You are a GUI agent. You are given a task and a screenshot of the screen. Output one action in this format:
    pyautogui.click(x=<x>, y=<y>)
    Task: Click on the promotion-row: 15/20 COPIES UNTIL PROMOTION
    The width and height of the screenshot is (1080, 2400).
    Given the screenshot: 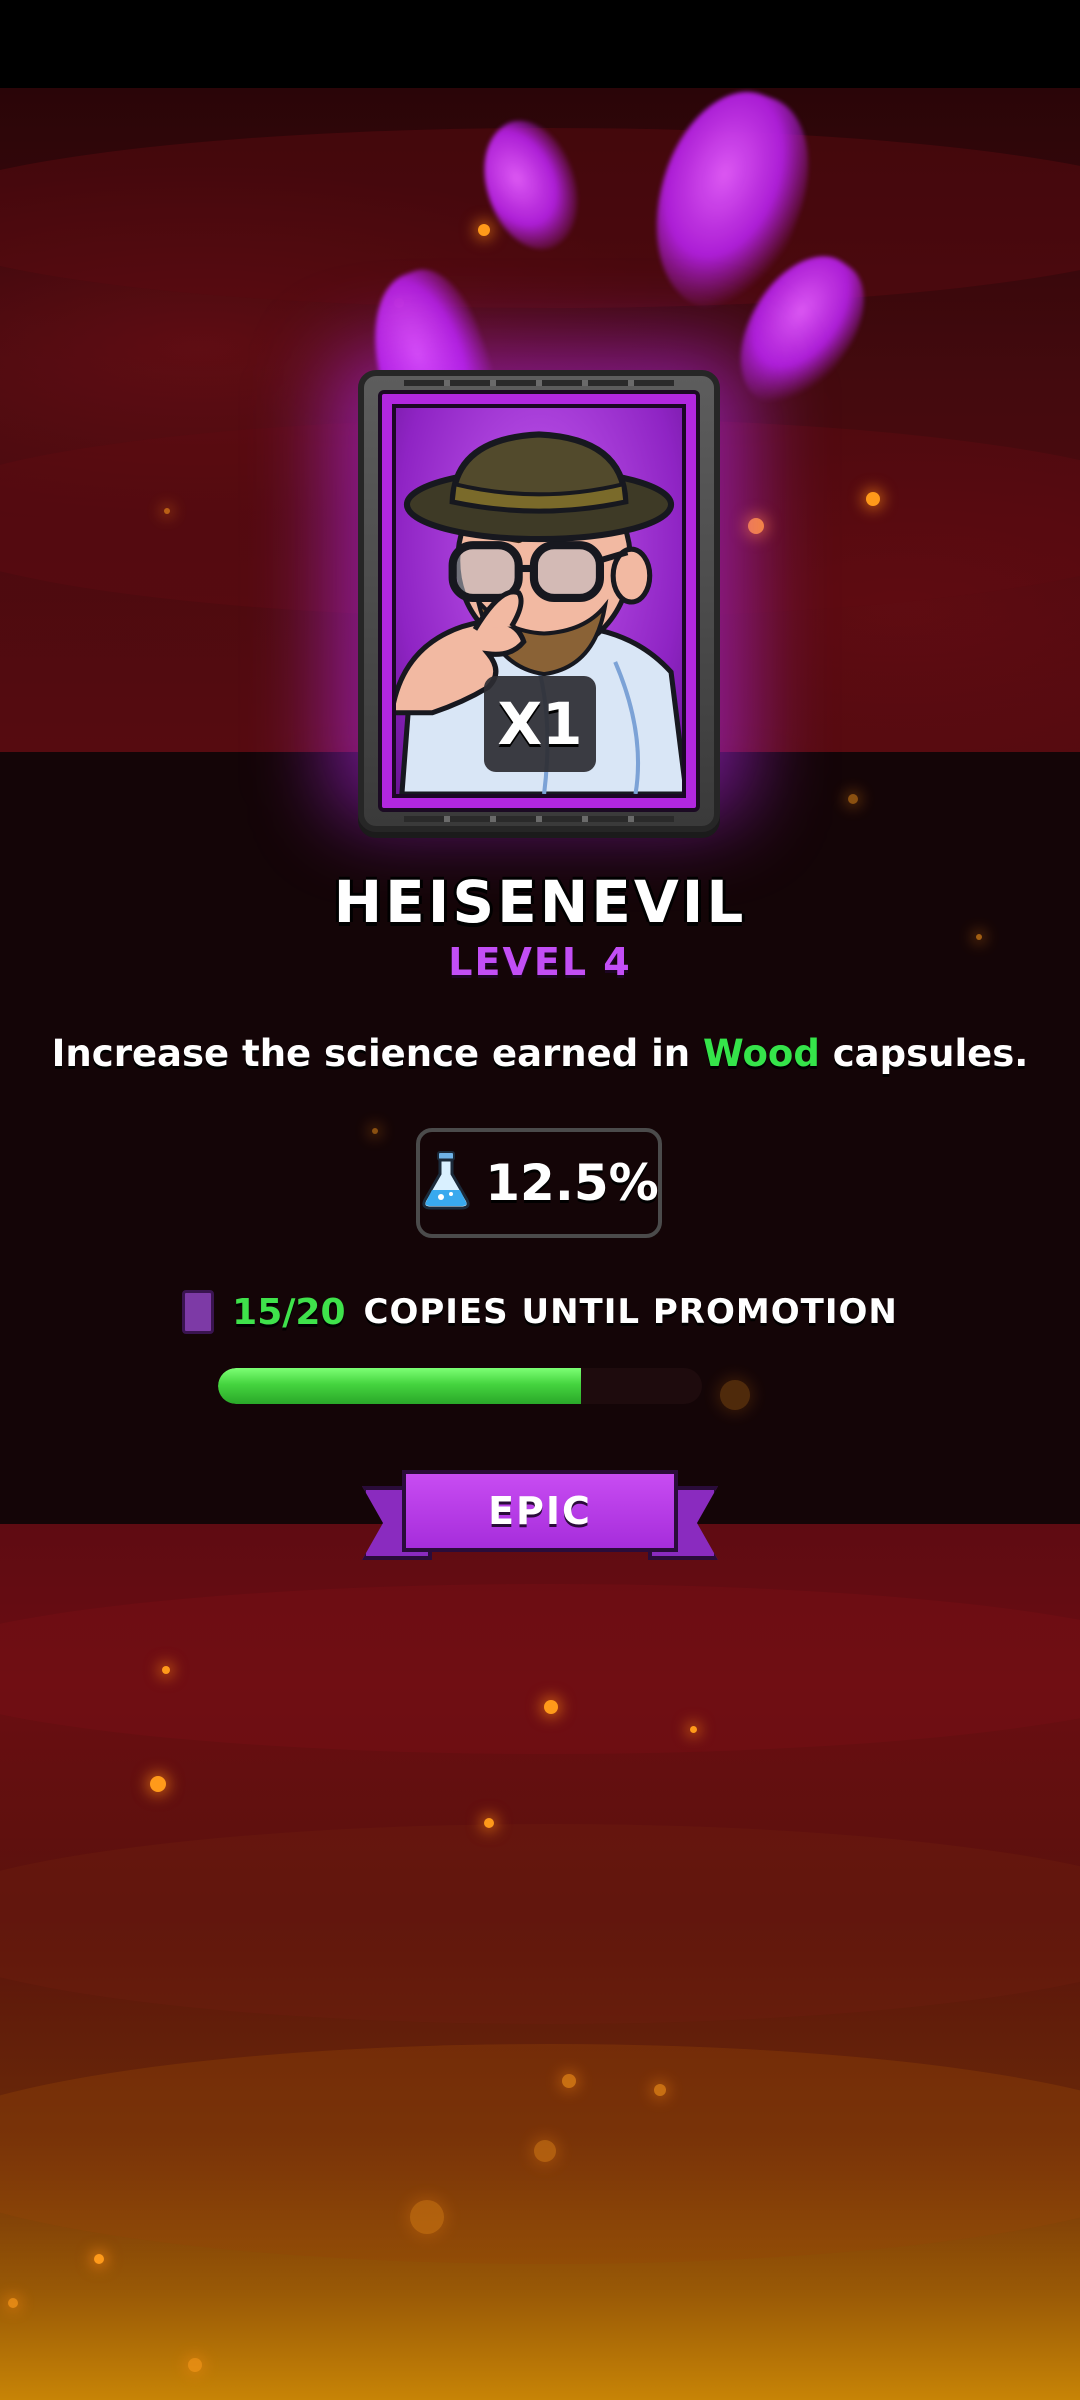 What is the action you would take?
    pyautogui.click(x=540, y=1312)
    